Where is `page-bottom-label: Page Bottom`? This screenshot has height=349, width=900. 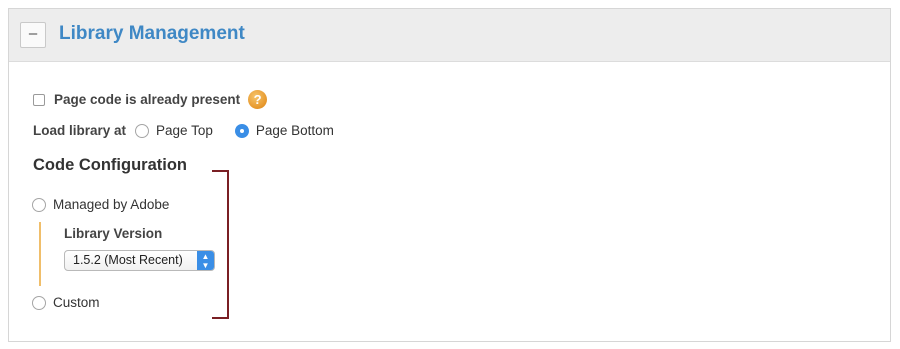
page-bottom-label: Page Bottom is located at coordinates (294, 130).